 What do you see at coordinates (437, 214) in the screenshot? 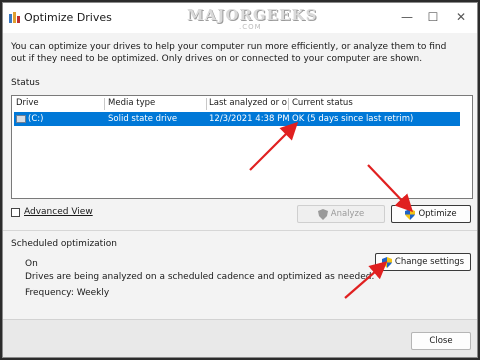
I see `optimize-button-label: Optimize` at bounding box center [437, 214].